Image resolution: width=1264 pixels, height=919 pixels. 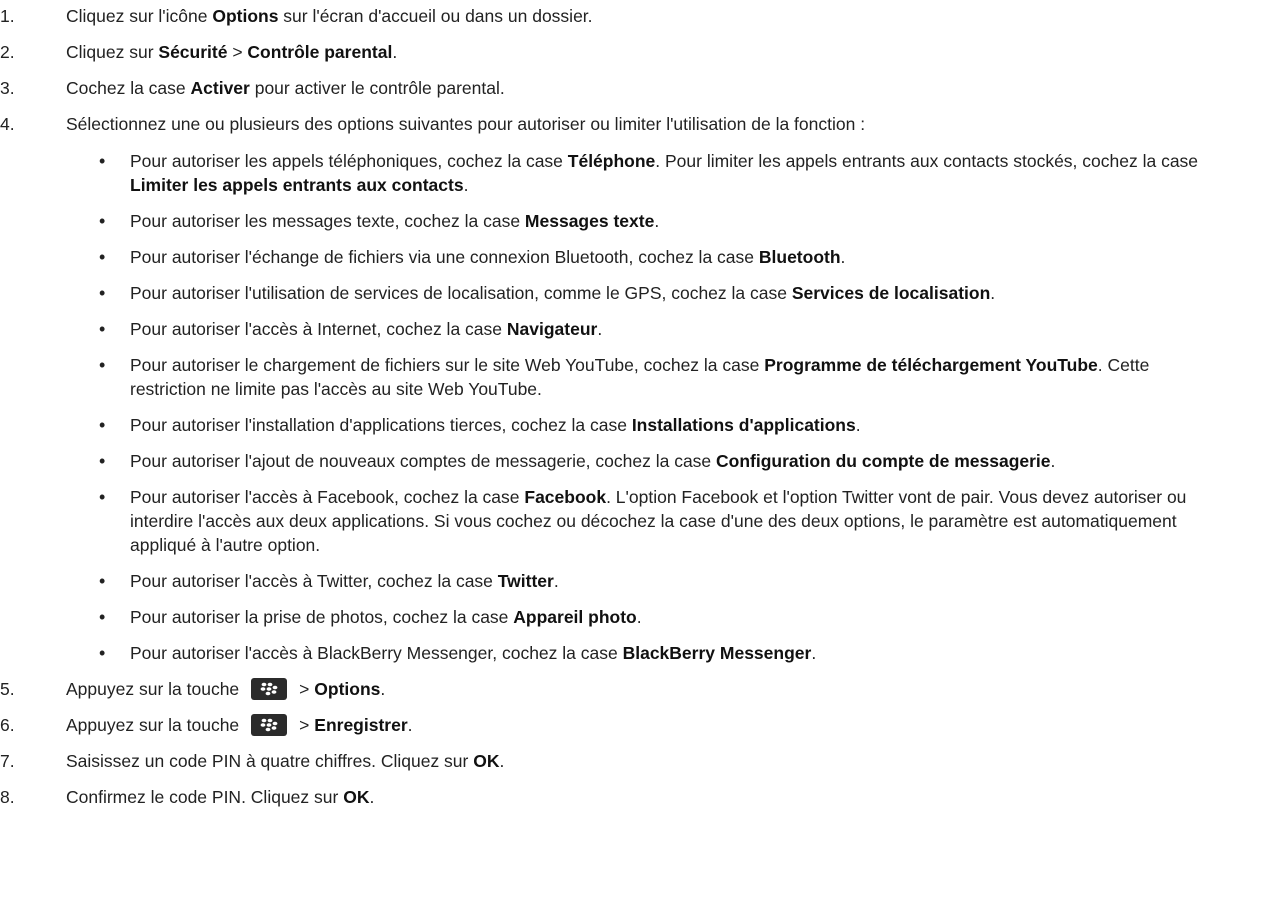 I want to click on text-run: Cochez la case, so click(x=128, y=88).